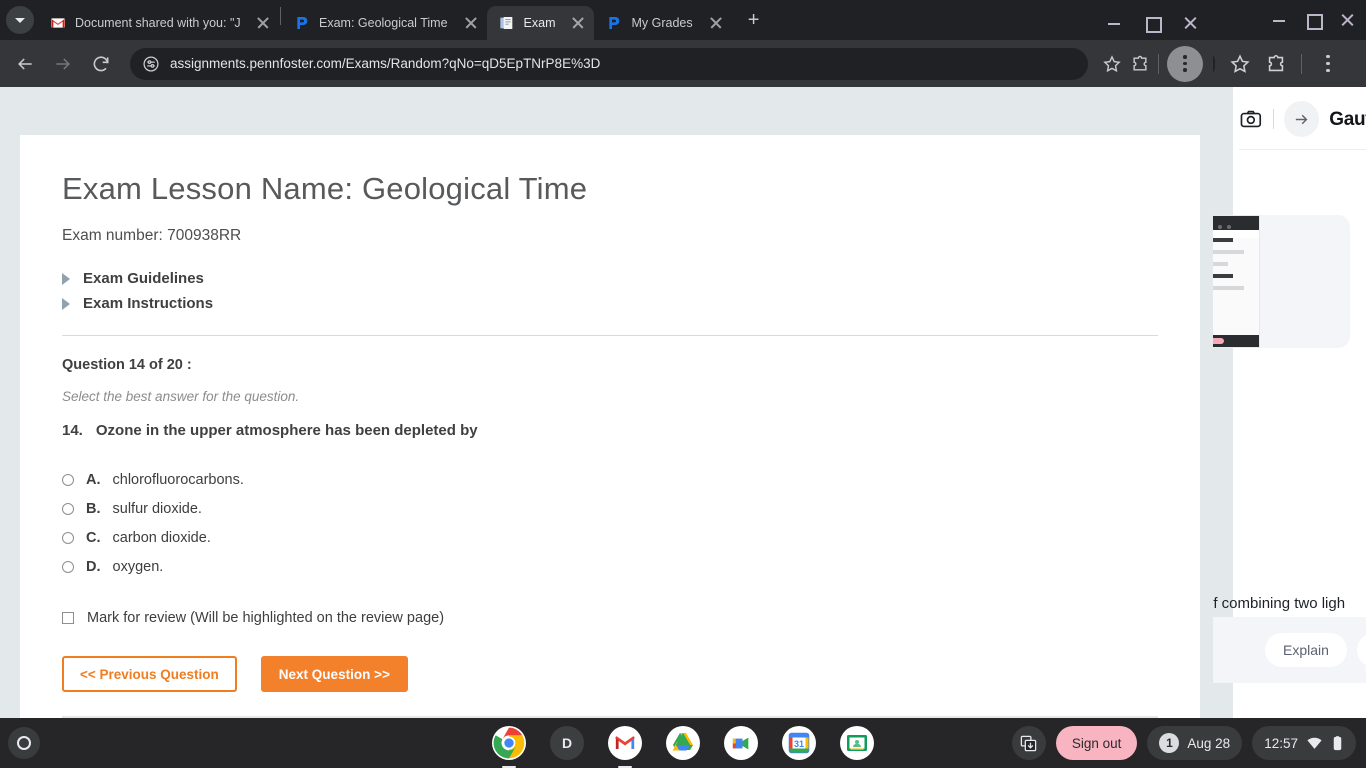  I want to click on background-window-tabstrip, so click(1285, 20).